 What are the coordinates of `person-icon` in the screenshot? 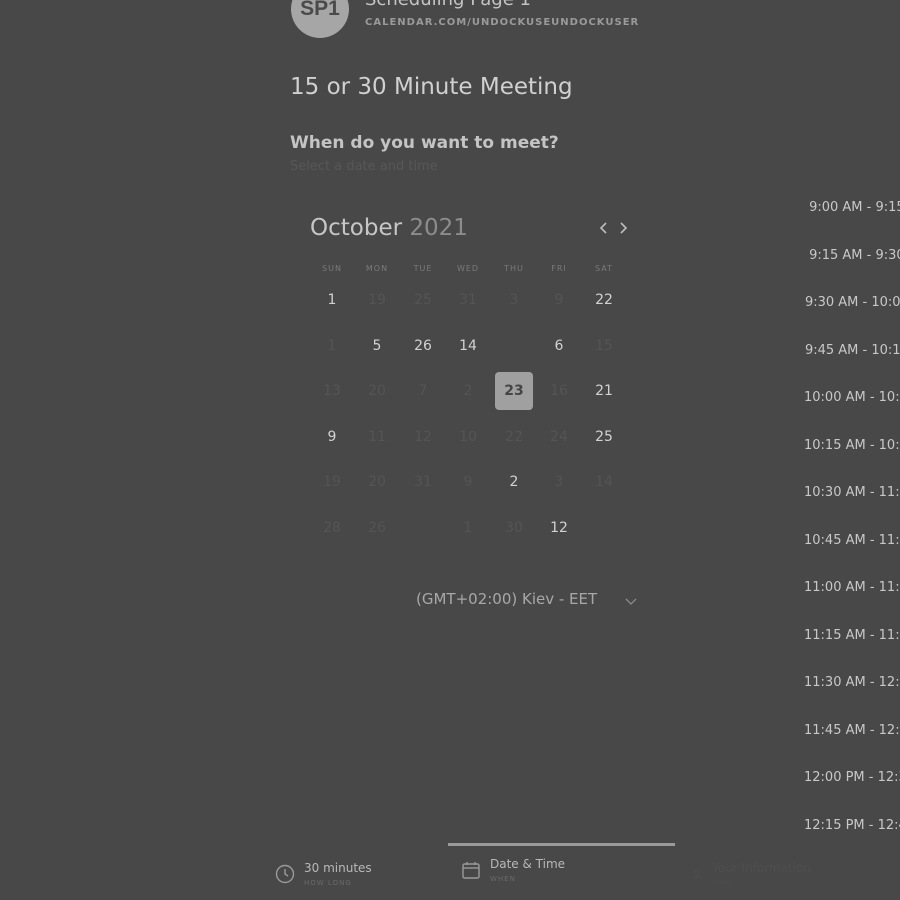 It's located at (697, 874).